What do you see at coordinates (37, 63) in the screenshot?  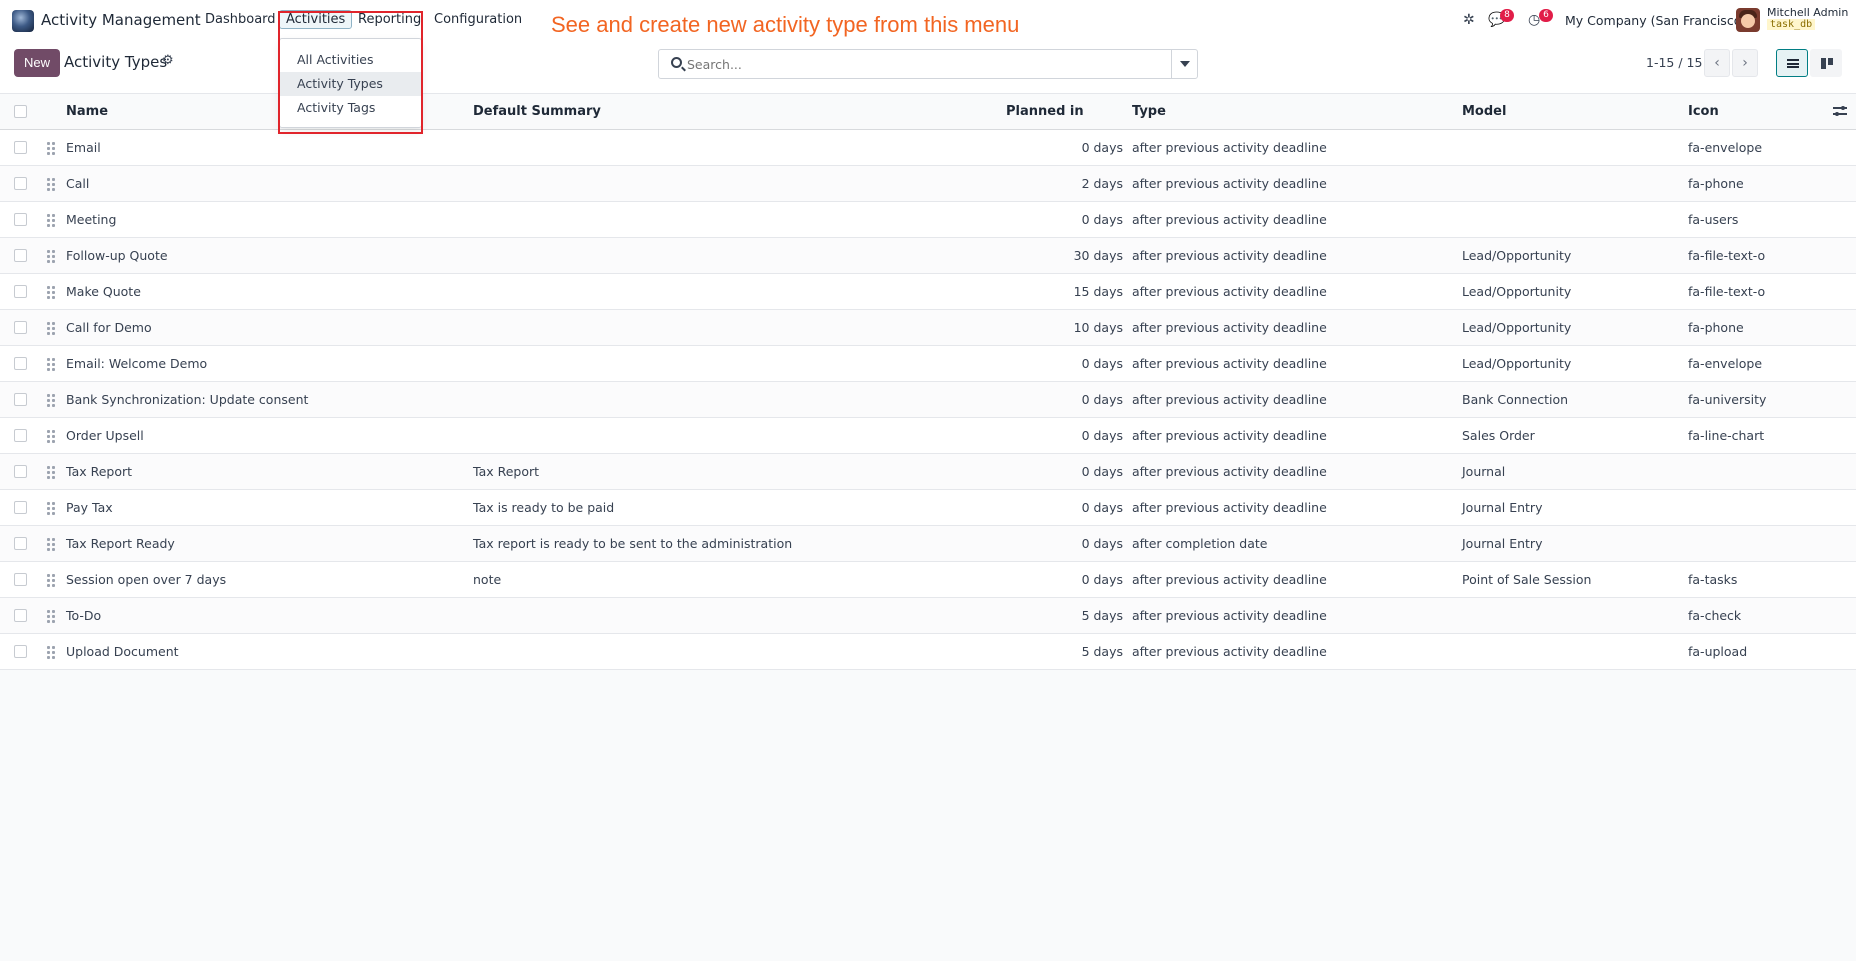 I see `new-button: New` at bounding box center [37, 63].